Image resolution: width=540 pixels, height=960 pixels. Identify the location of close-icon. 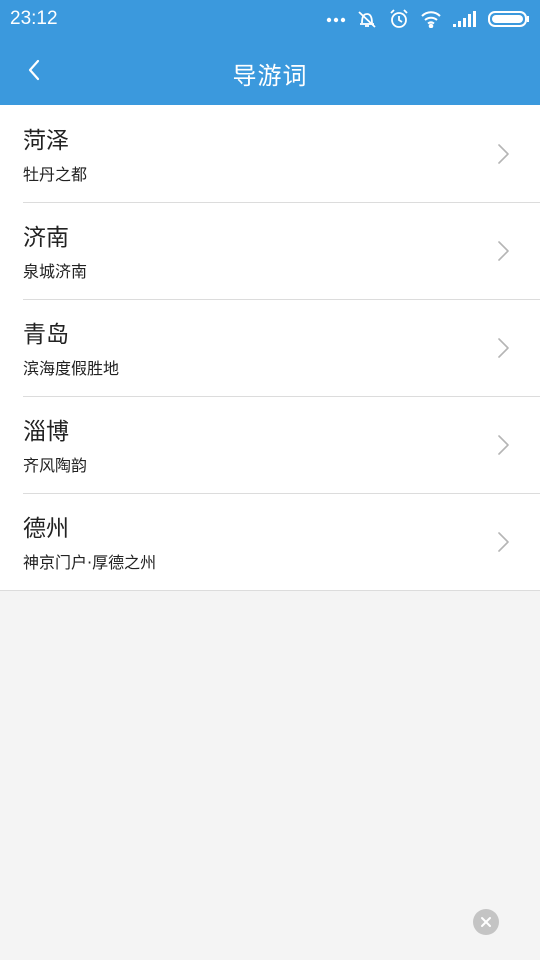
(486, 922).